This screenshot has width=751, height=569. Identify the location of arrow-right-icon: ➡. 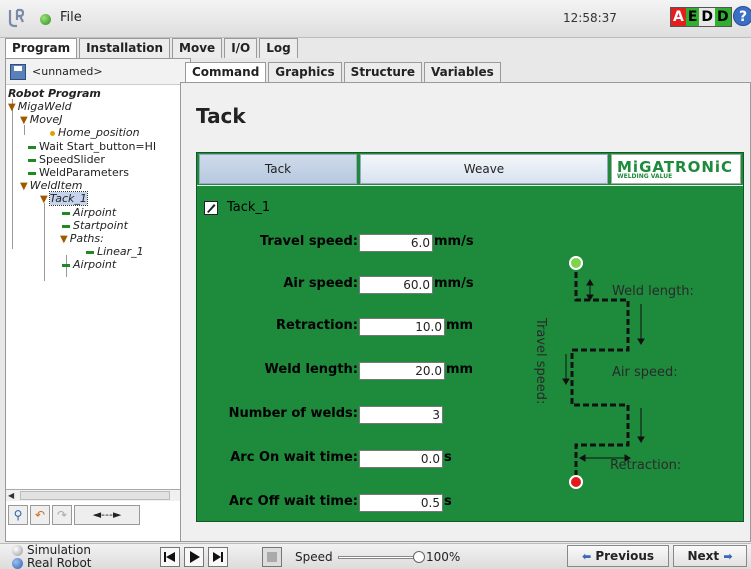
(728, 556).